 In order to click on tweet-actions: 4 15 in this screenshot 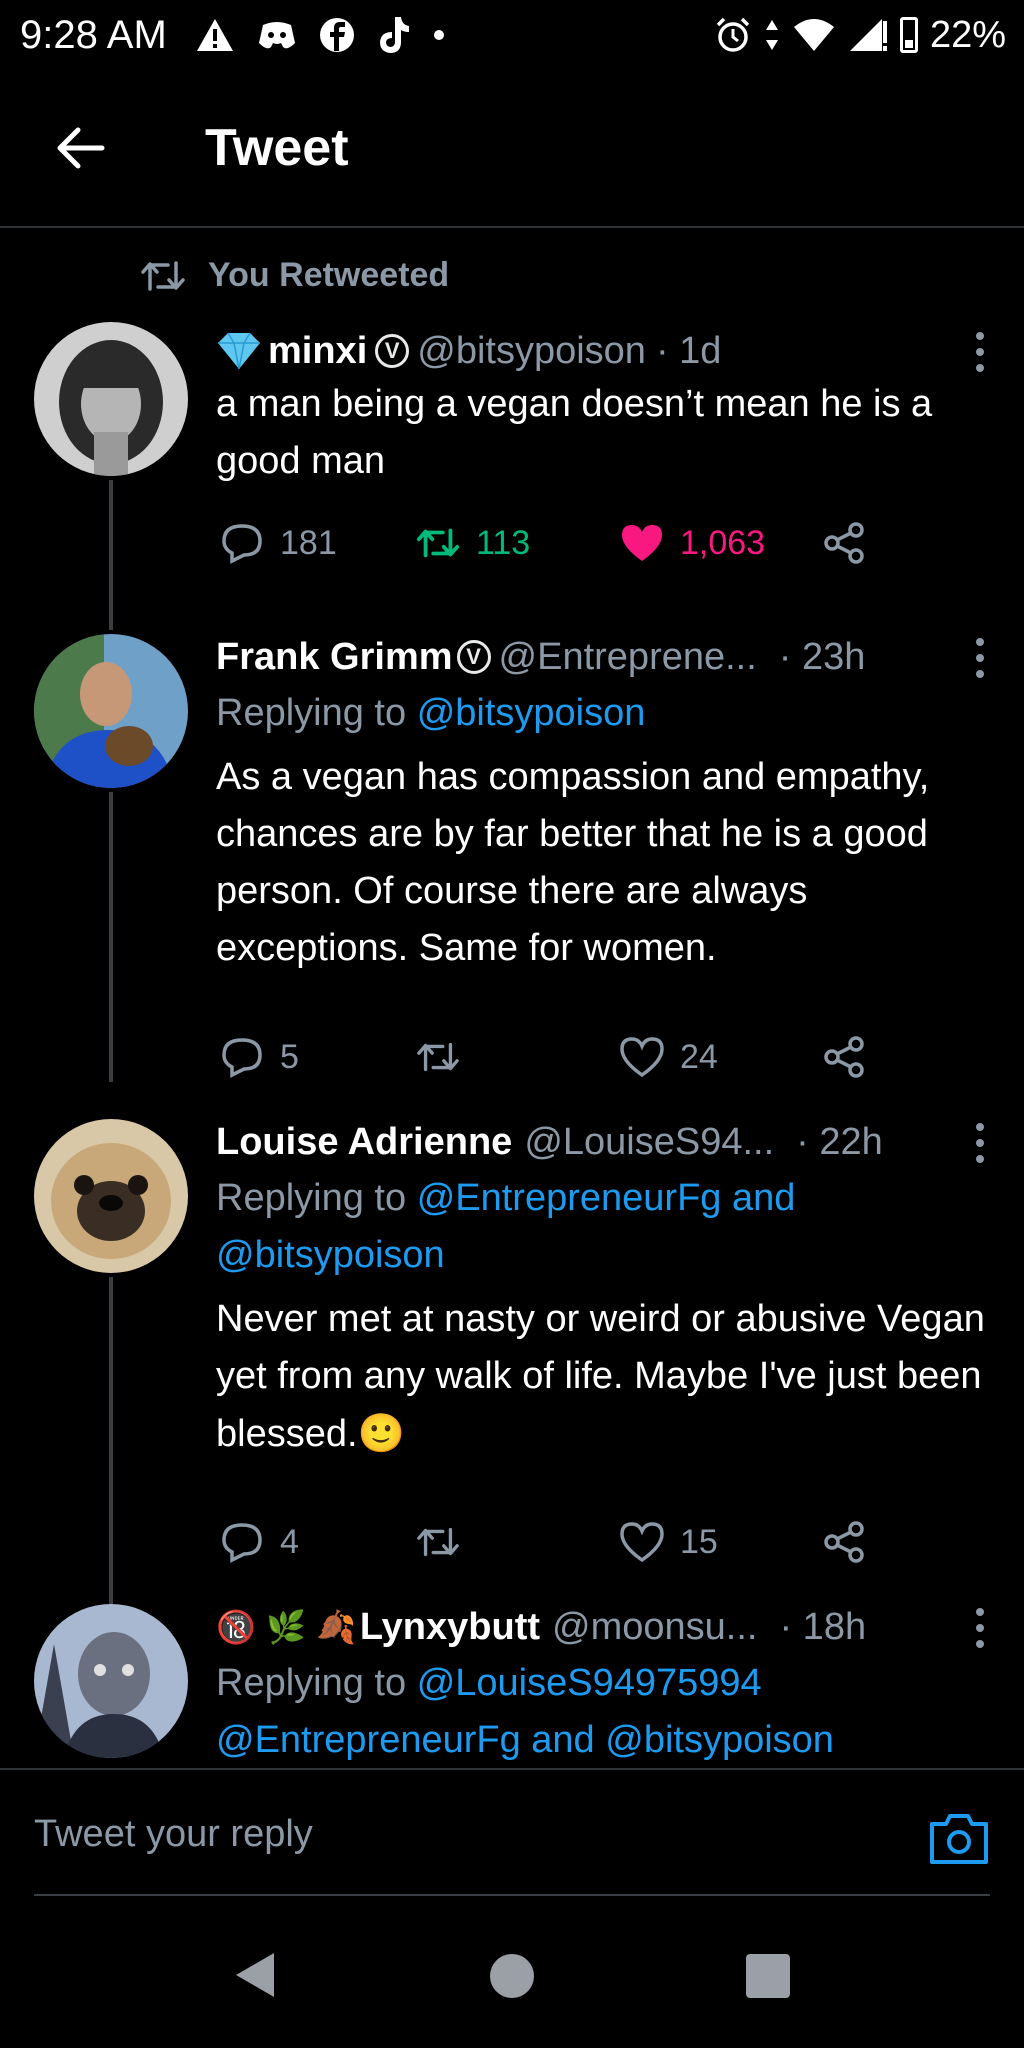, I will do `click(546, 1542)`.